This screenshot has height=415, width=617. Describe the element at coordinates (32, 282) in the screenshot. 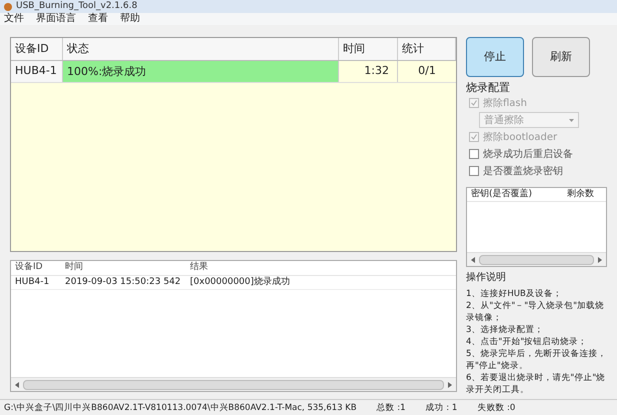

I see `table-cell-text: HUB4-1` at that location.